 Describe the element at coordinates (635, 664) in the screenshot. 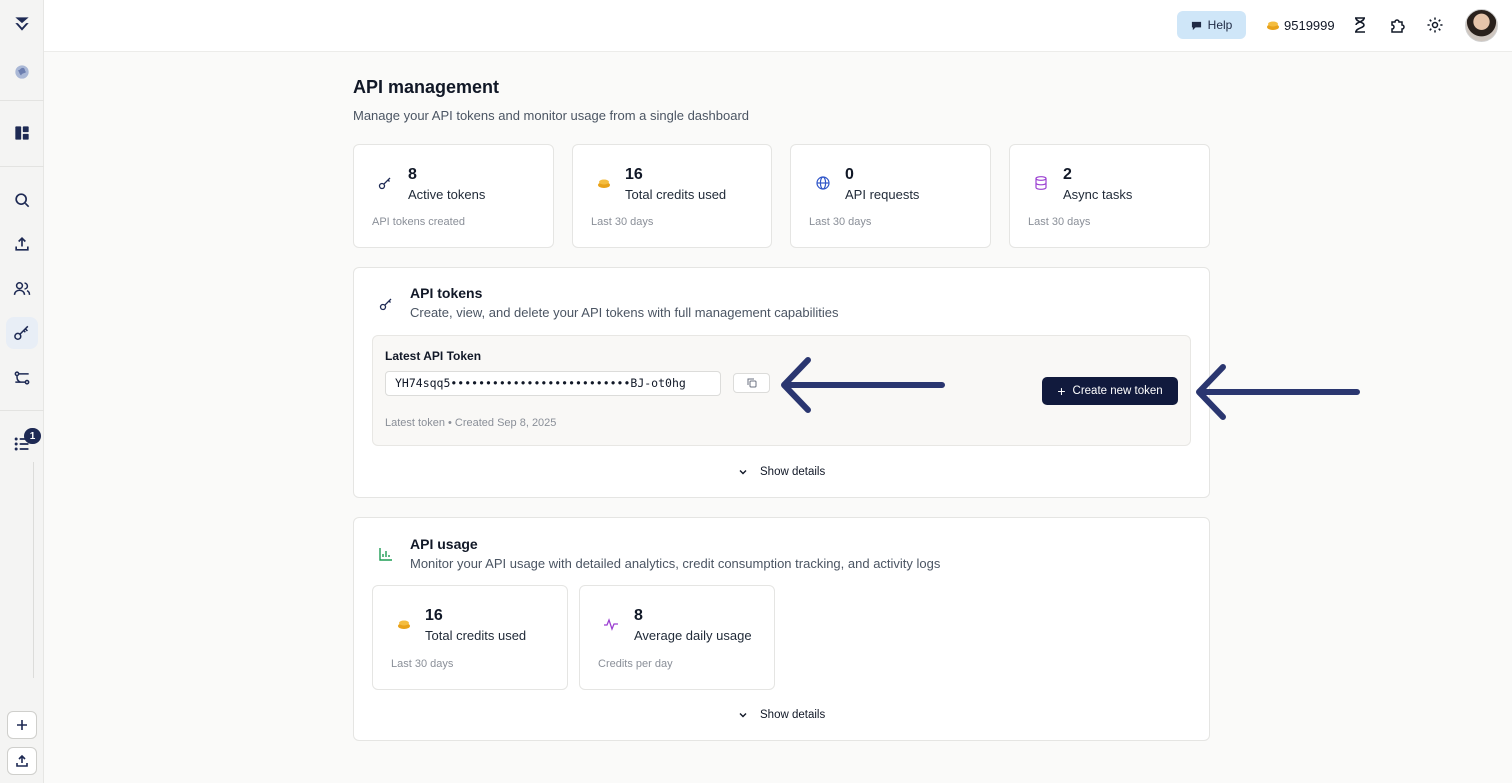

I see `stat-footnote: Credits per day` at that location.